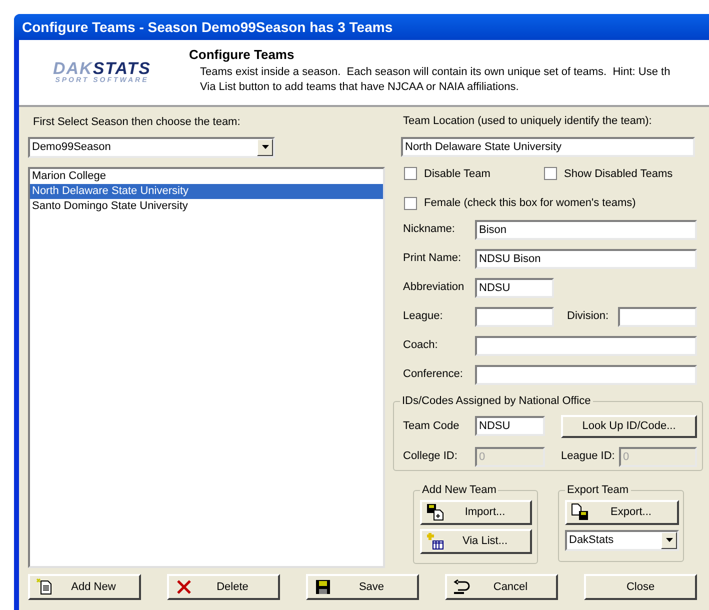 The width and height of the screenshot is (709, 610). What do you see at coordinates (206, 206) in the screenshot?
I see `team-list-item: Santo Domingo State University` at bounding box center [206, 206].